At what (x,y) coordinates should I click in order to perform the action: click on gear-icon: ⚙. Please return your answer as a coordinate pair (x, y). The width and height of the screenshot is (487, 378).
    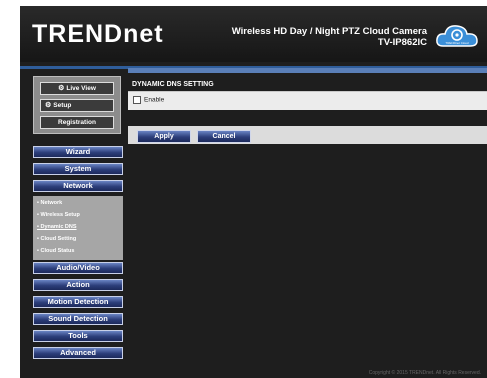
    Looking at the image, I should click on (48, 105).